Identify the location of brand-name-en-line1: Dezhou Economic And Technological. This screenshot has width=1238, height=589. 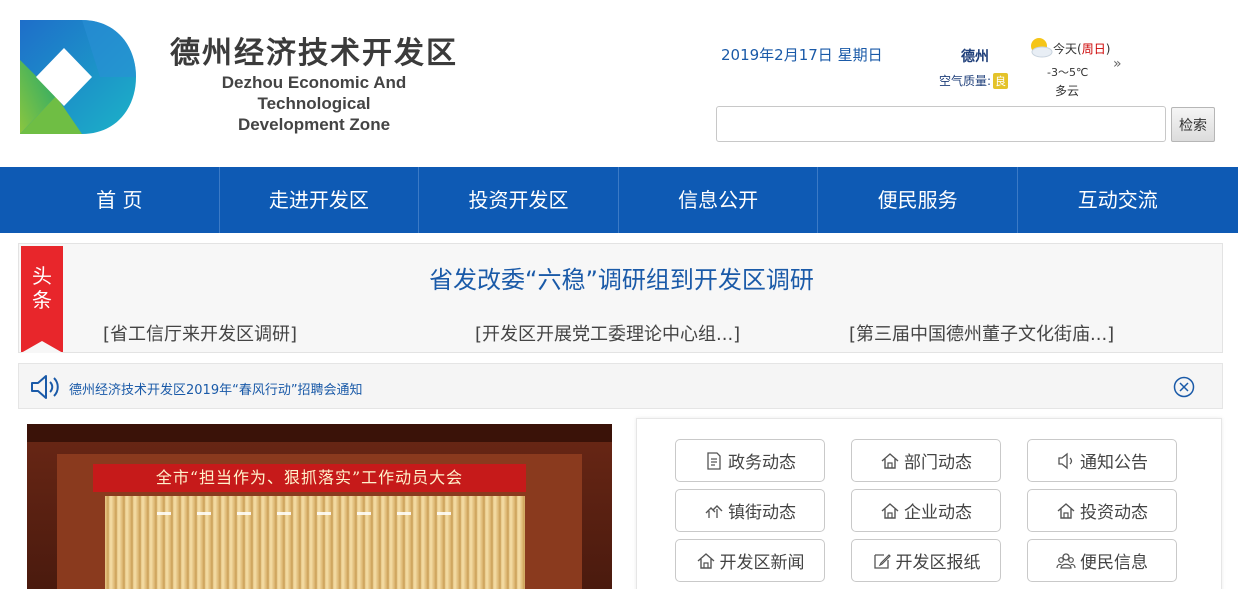
(314, 93).